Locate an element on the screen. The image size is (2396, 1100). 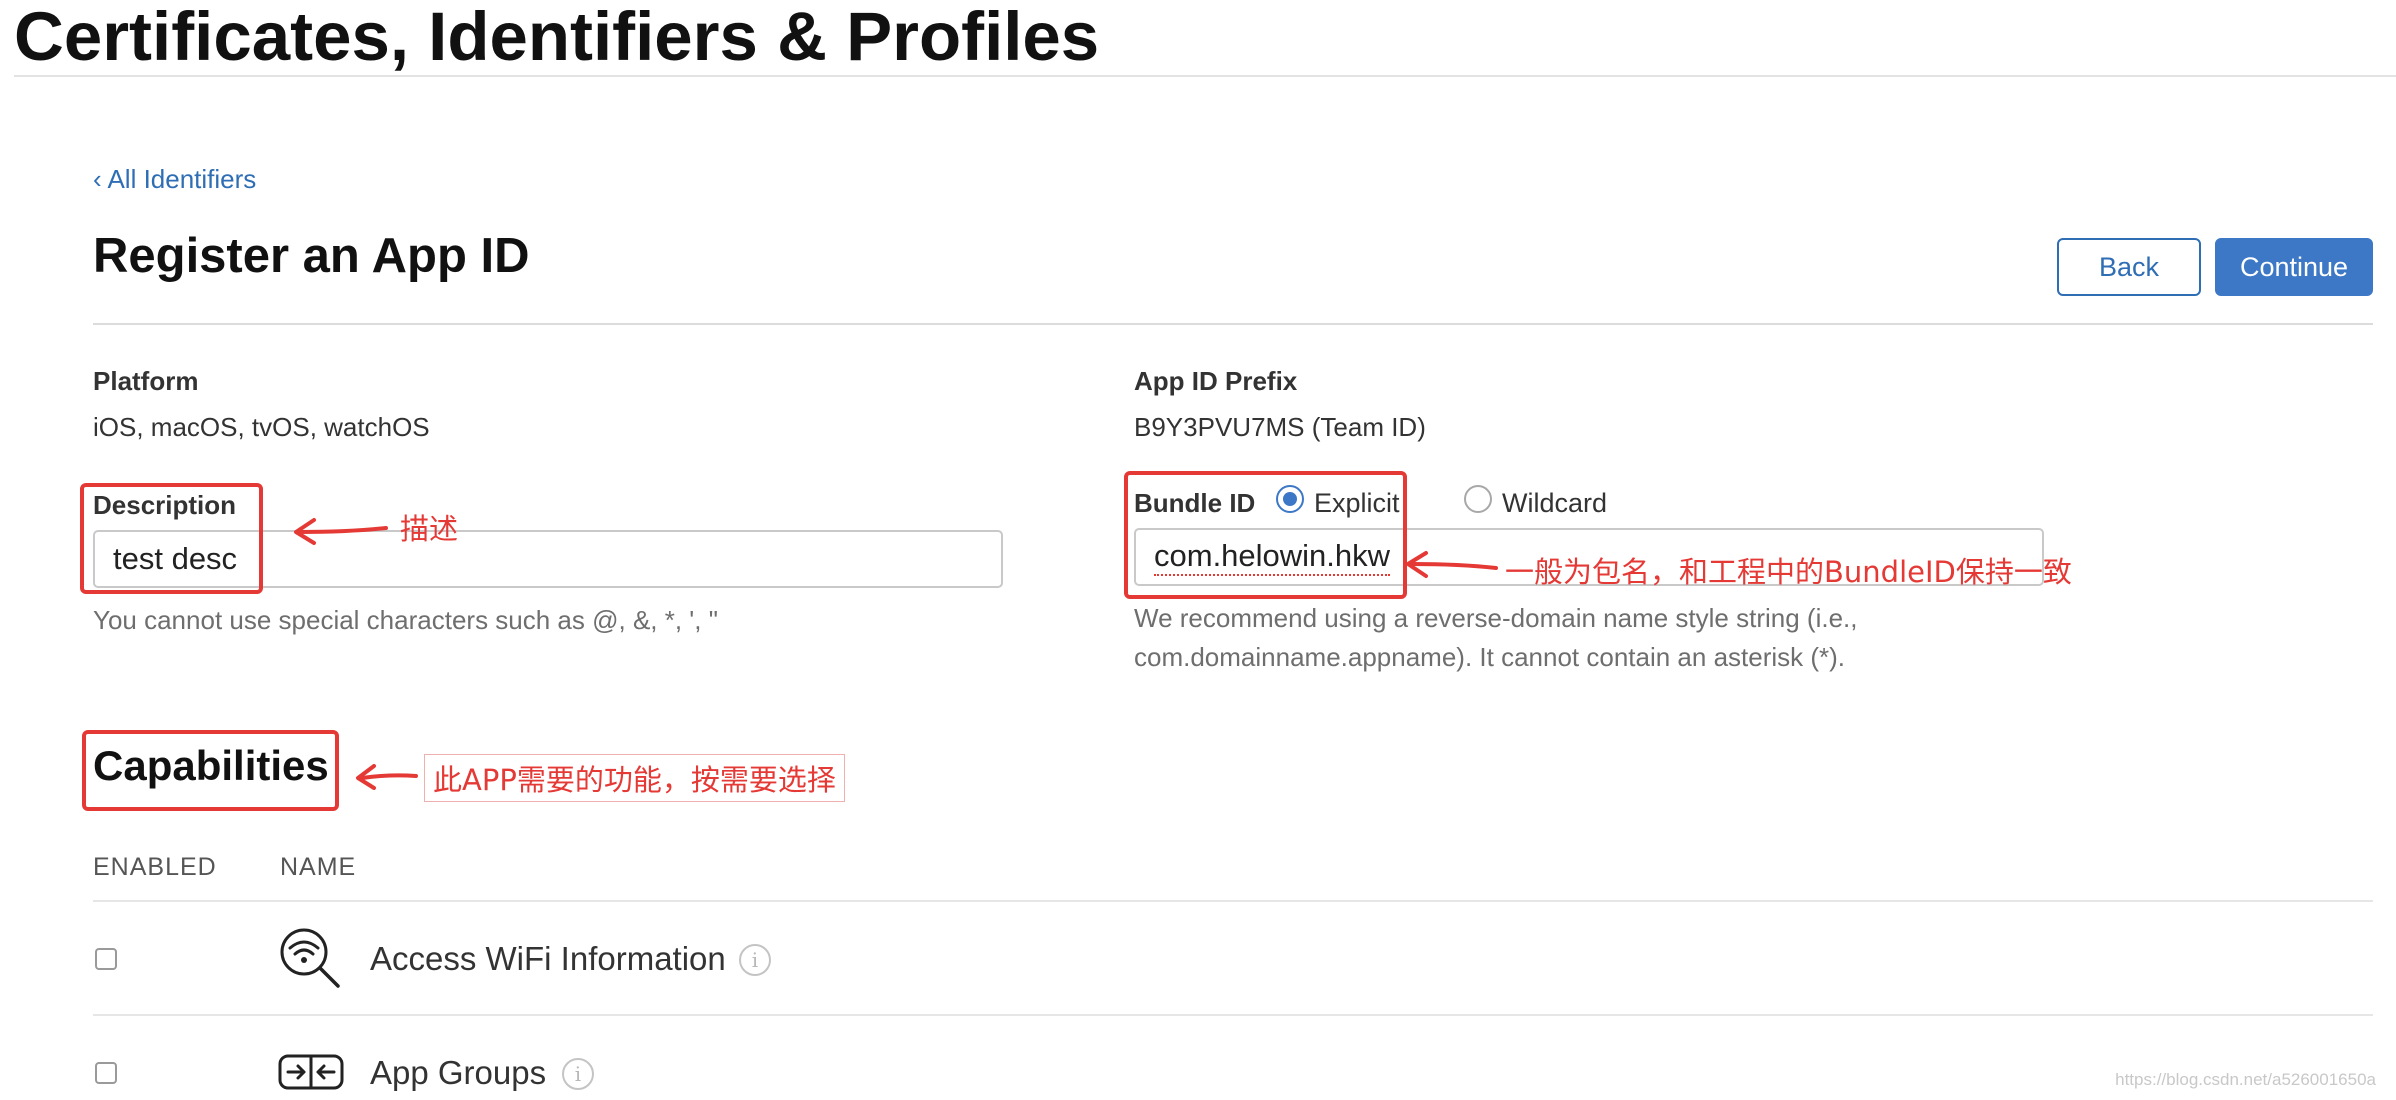
prefix-label: App ID Prefix is located at coordinates (1216, 381).